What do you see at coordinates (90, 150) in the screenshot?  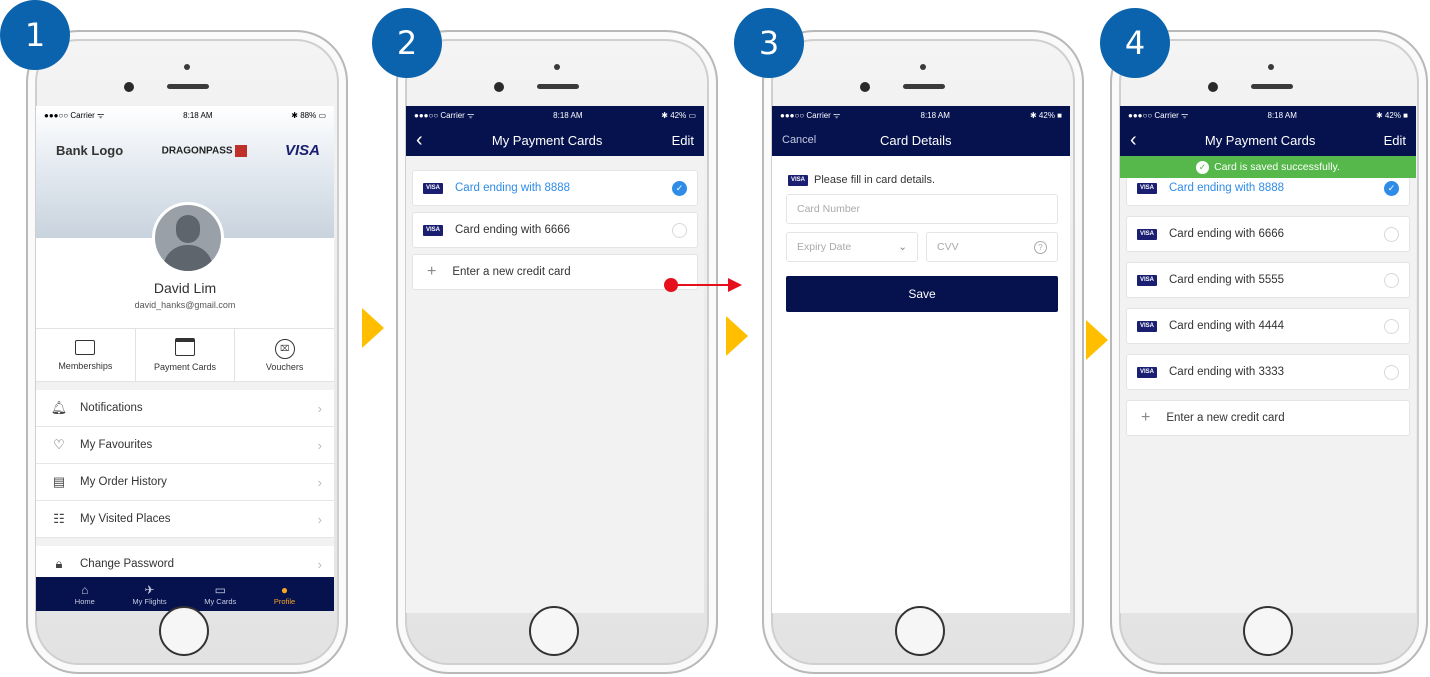 I see `bank-logo: Bank Logo` at bounding box center [90, 150].